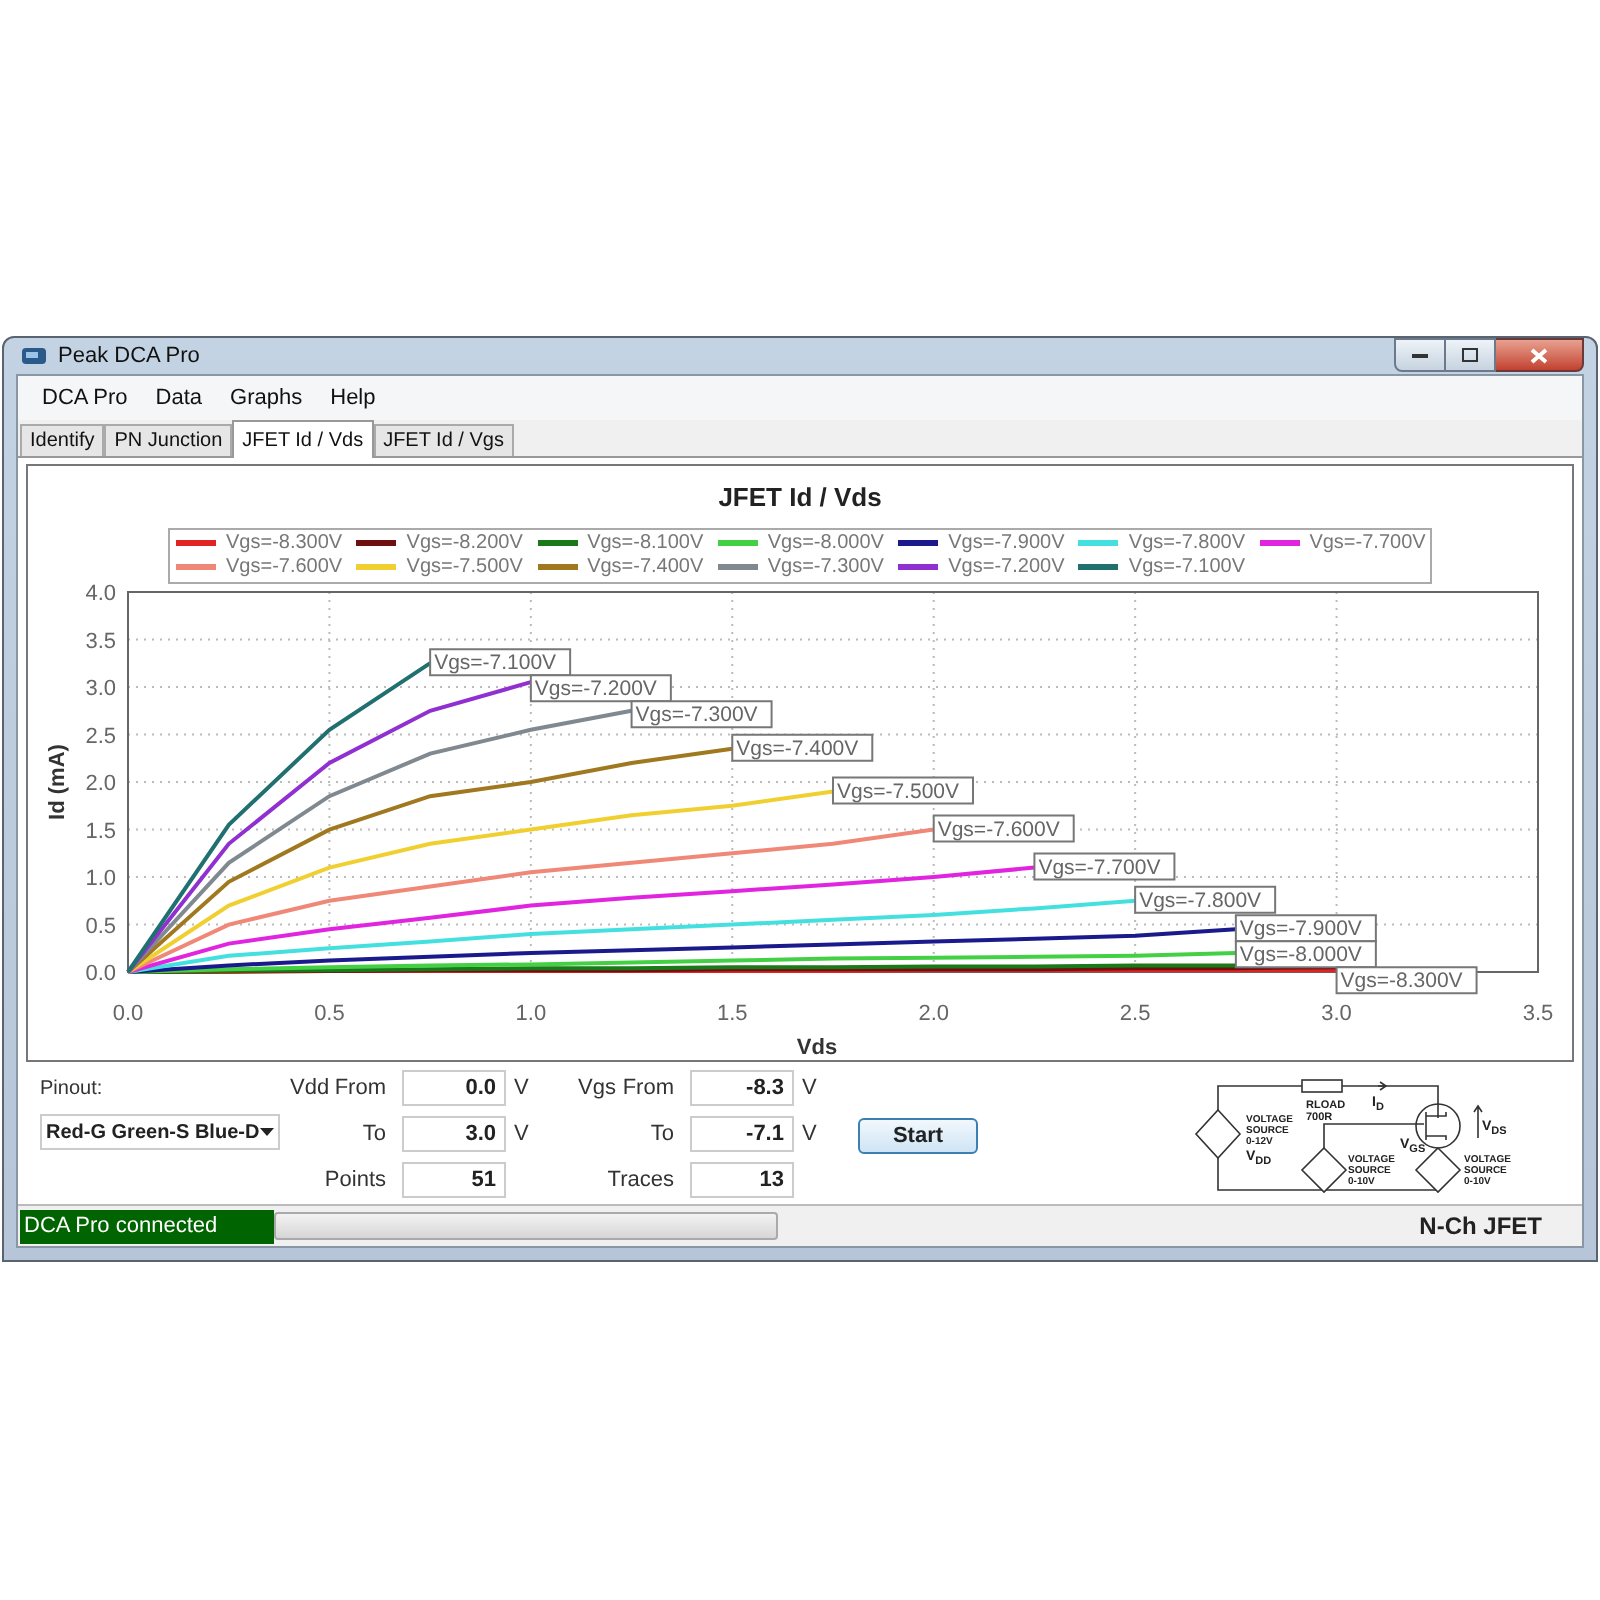  I want to click on y-tick-label: 3.5, so click(100, 640).